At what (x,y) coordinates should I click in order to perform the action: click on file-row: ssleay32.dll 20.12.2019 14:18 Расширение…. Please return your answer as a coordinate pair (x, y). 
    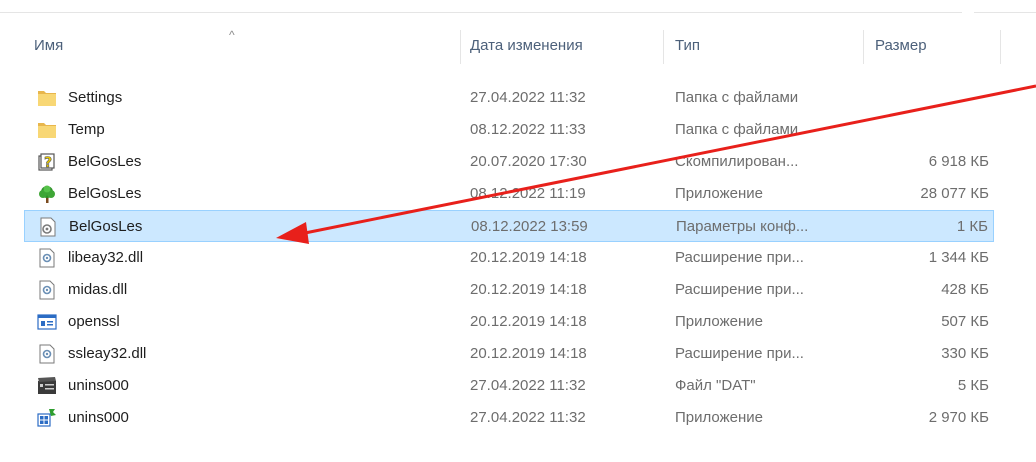
    Looking at the image, I should click on (509, 354).